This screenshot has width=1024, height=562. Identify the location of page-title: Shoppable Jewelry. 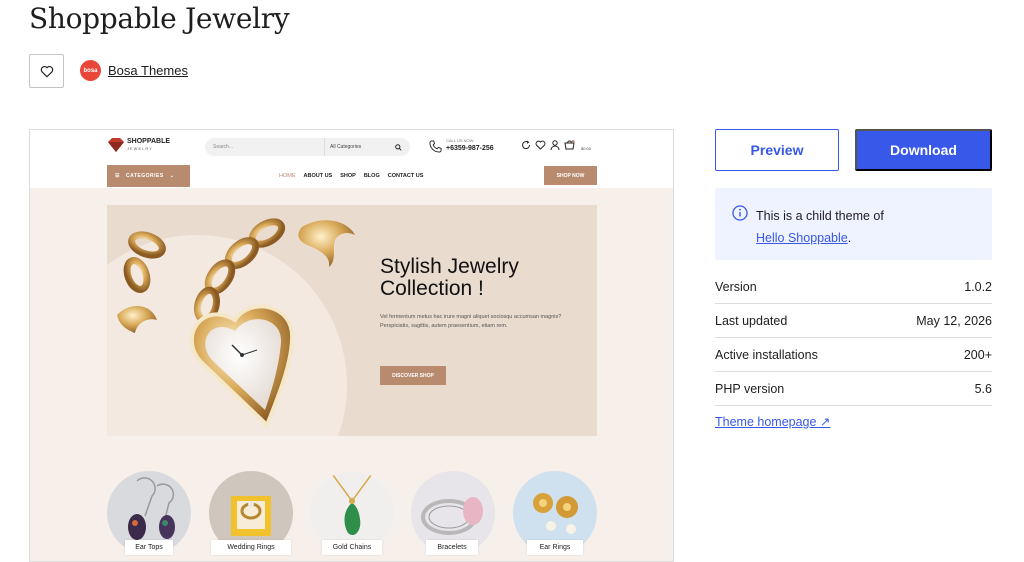
(159, 18).